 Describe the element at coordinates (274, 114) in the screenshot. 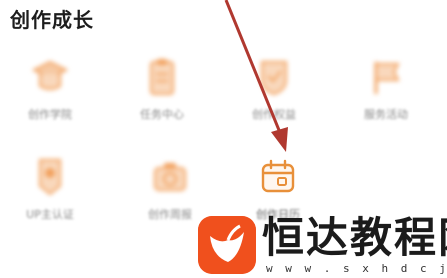

I see `grid-item-label: 创作权益` at that location.